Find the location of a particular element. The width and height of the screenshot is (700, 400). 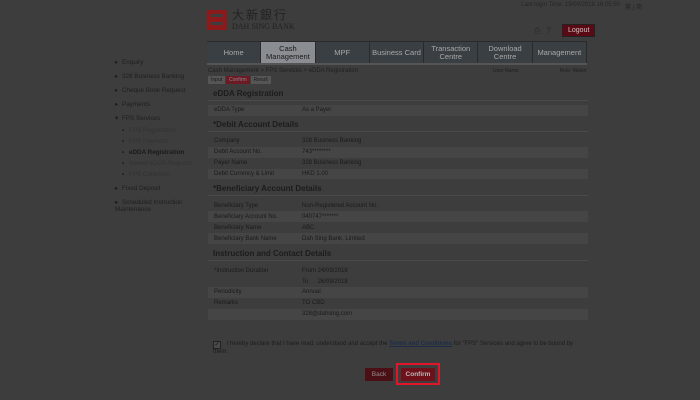

nav-transaction-centre: Transaction Centre is located at coordinates (451, 52).